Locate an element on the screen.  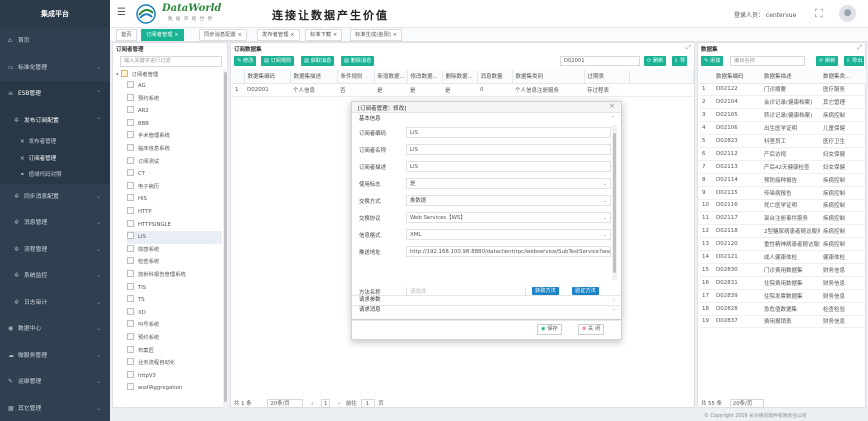
sidebar-sub-publisher: ✕ 发布者管理 is located at coordinates (55, 142).